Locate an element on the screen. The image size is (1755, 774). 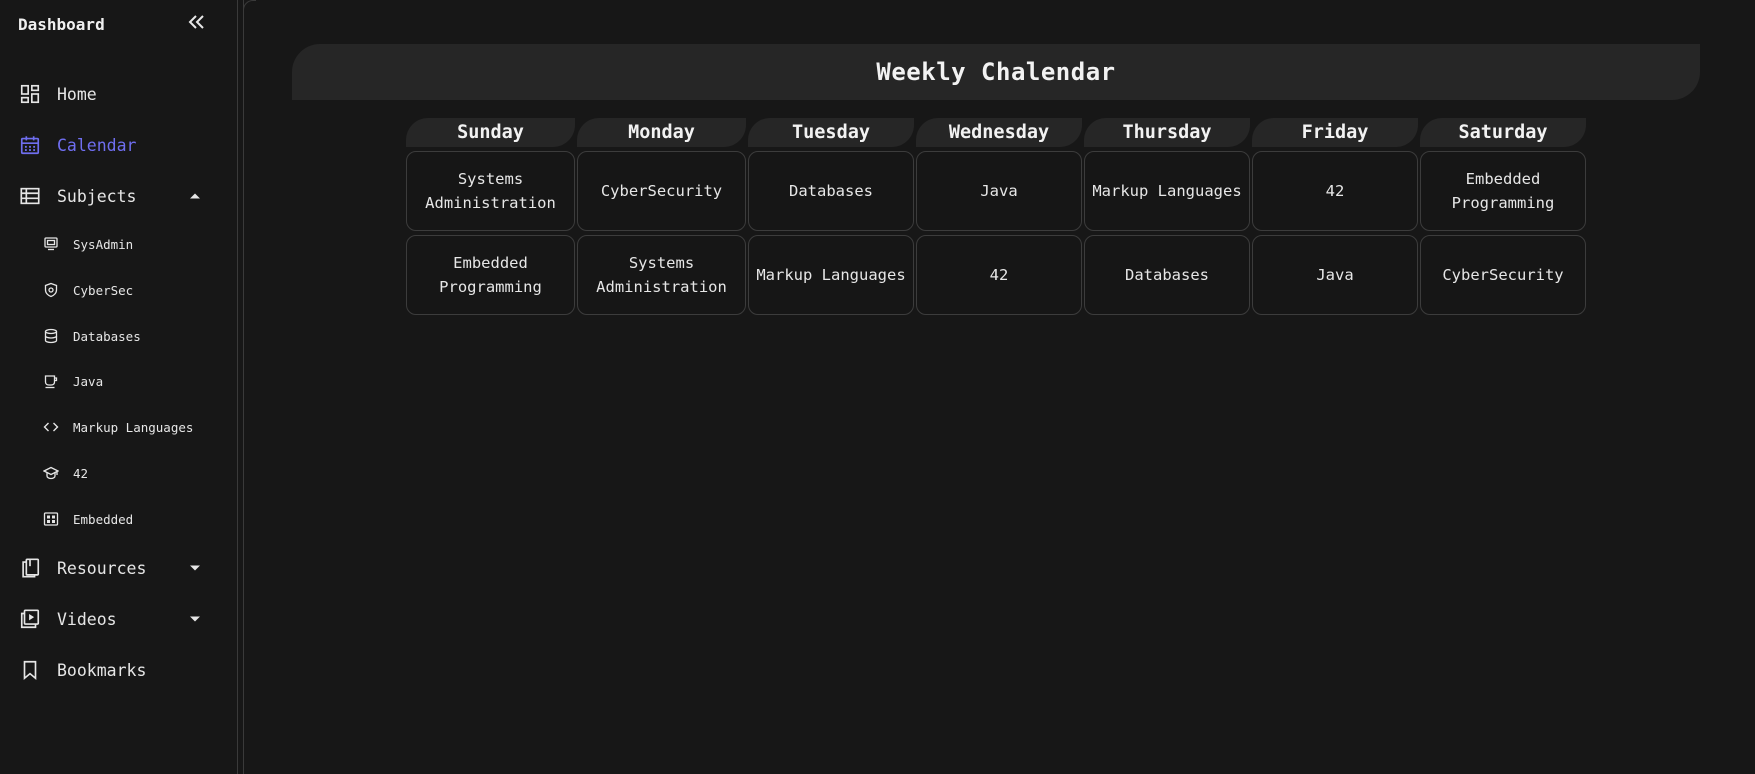
sidebar-subitem-label: 42 is located at coordinates (81, 473).